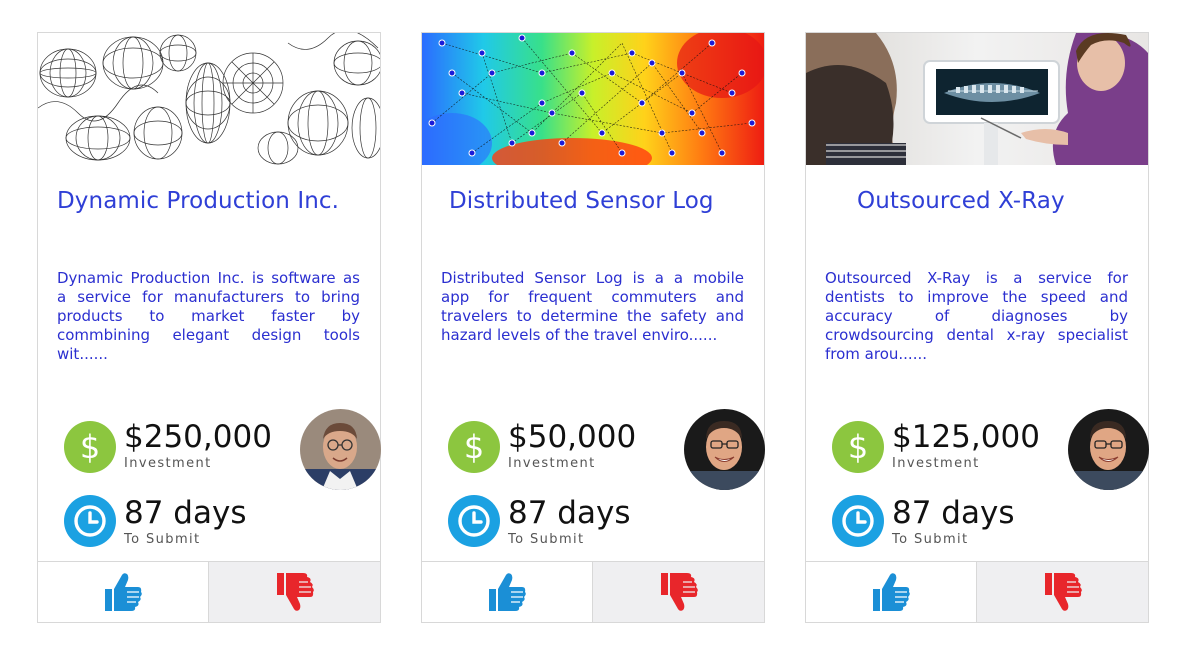 This screenshot has height=656, width=1186. What do you see at coordinates (966, 437) in the screenshot?
I see `investment-amount: $125,000` at bounding box center [966, 437].